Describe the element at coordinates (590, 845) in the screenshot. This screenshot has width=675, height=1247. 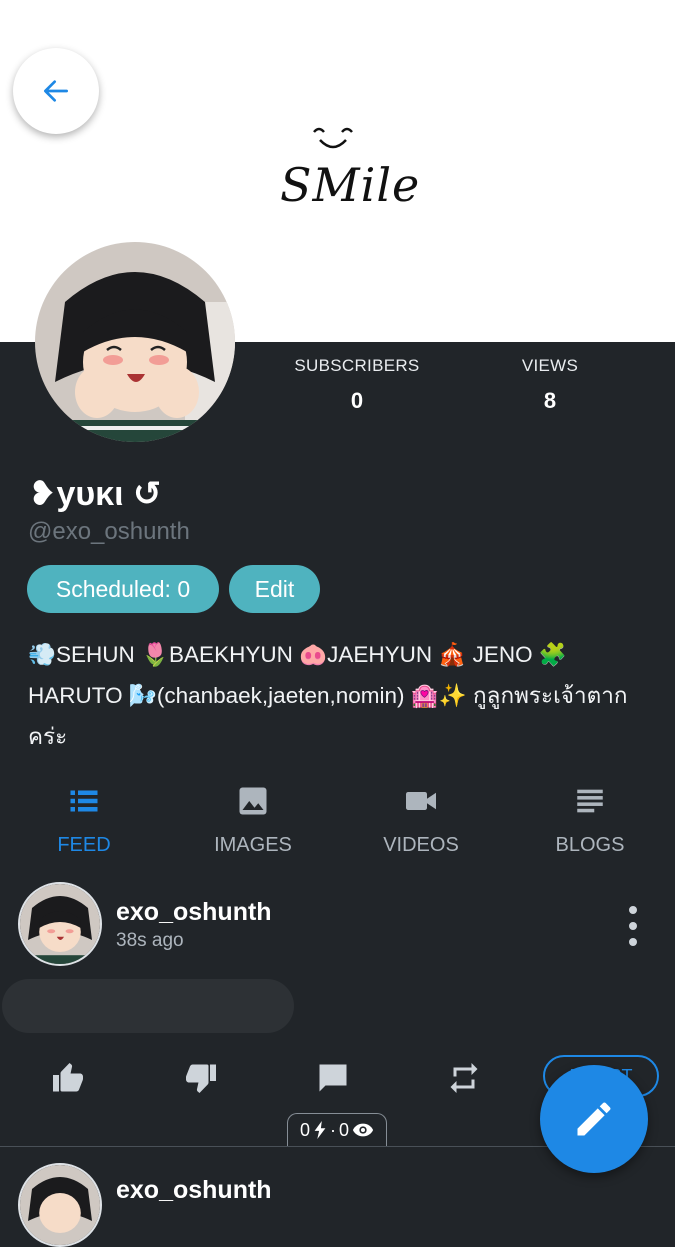
I see `tab-blogs-label: BLOGS` at that location.